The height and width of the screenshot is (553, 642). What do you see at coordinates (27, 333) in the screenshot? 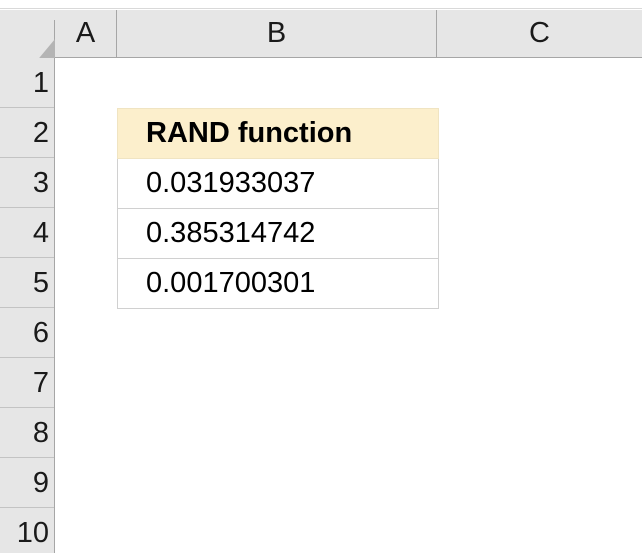
I see `row-header-6: 6` at bounding box center [27, 333].